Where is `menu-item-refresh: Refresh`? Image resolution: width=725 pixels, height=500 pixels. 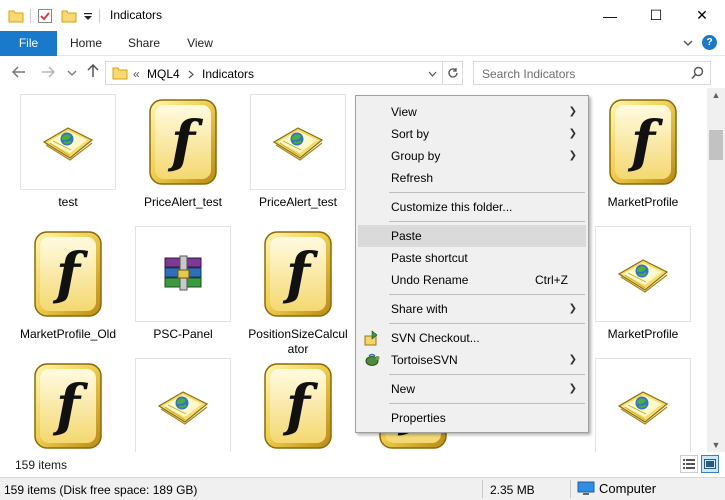
menu-item-refresh: Refresh is located at coordinates (472, 178).